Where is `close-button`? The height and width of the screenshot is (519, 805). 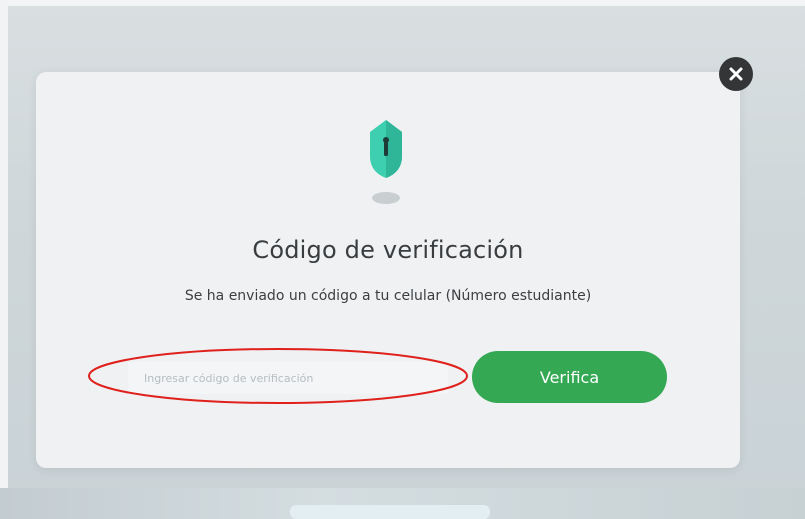 close-button is located at coordinates (736, 74).